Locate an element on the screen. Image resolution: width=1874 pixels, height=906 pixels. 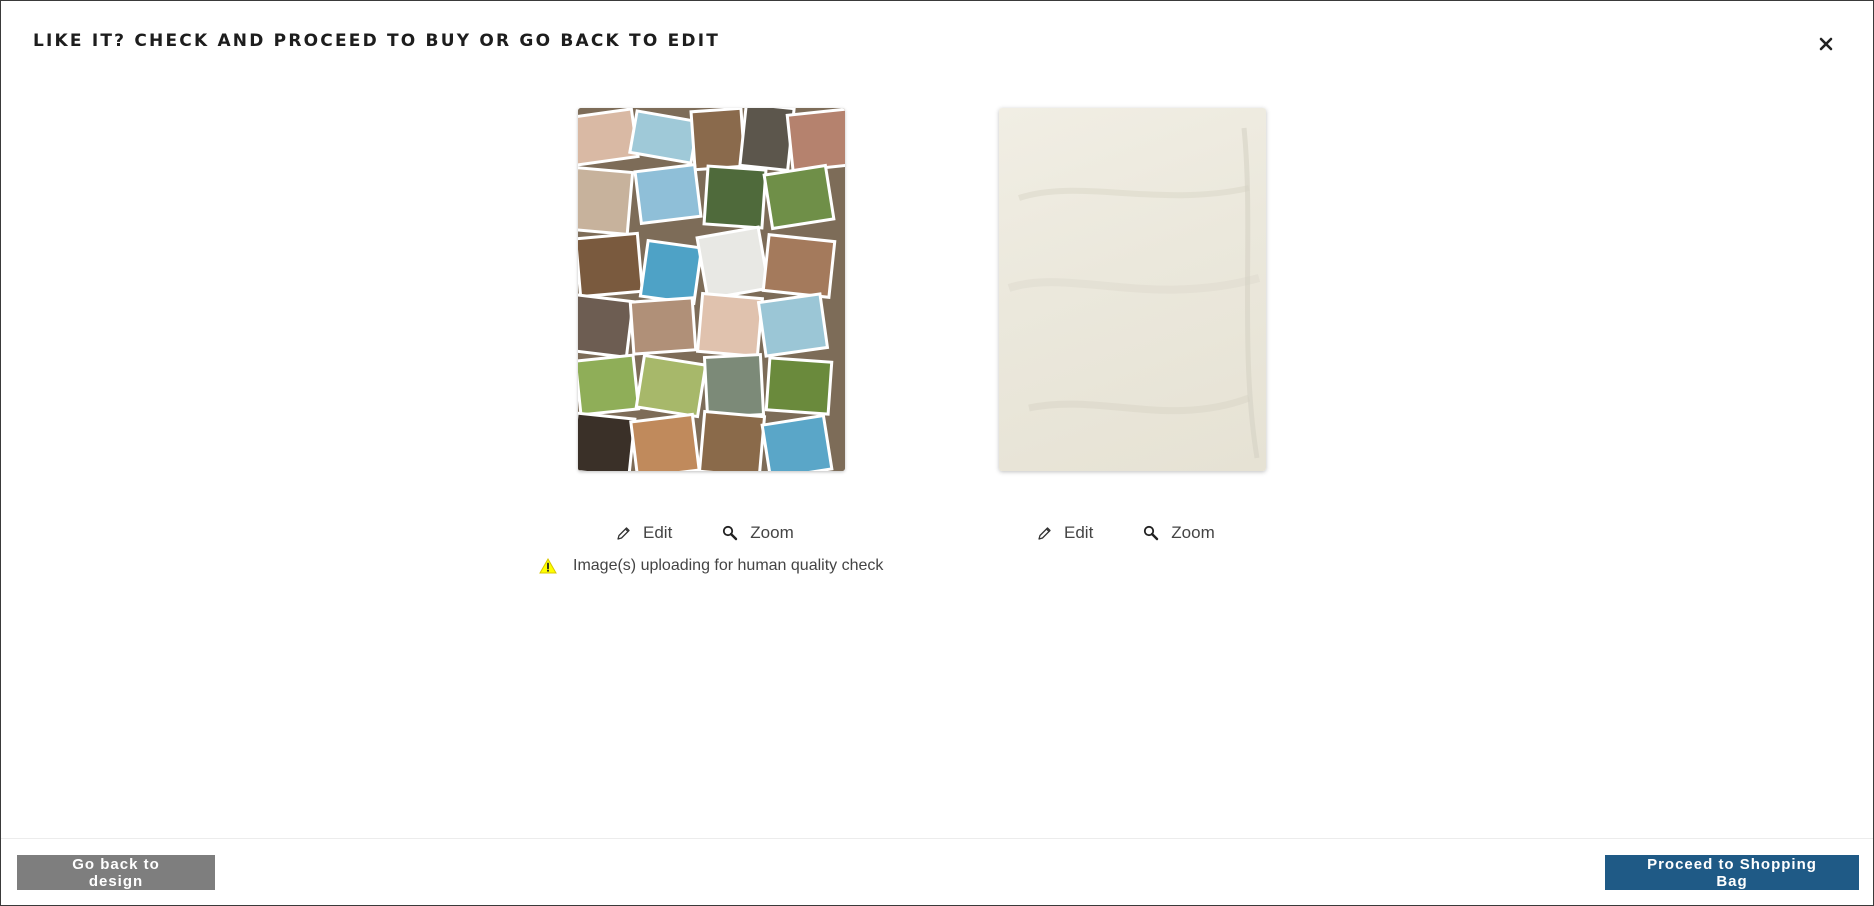
photo-collage-blanket-preview is located at coordinates (711, 289).